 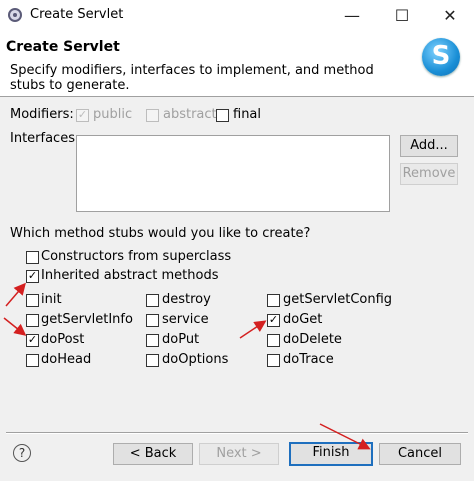 I want to click on arrow-finish, so click(x=345, y=436).